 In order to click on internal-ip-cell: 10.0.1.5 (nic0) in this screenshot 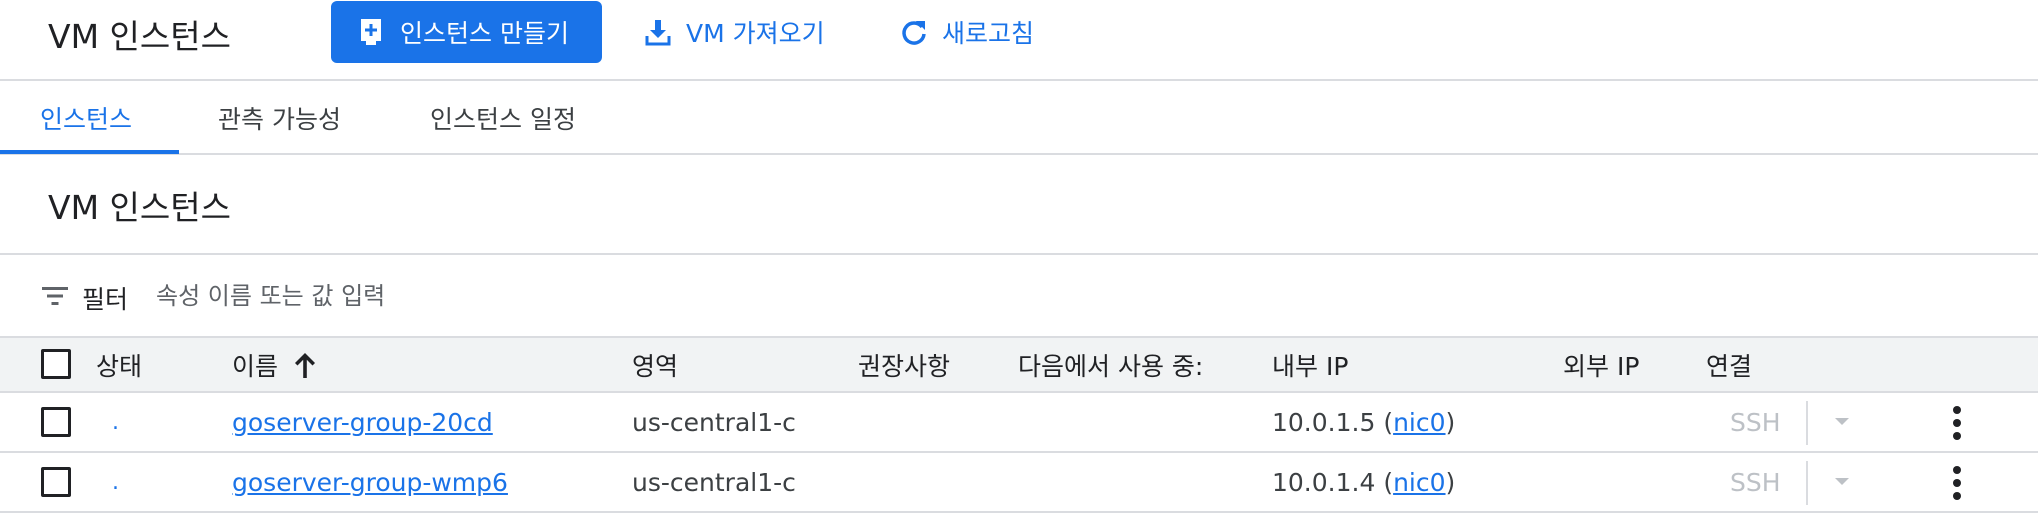, I will do `click(1364, 422)`.